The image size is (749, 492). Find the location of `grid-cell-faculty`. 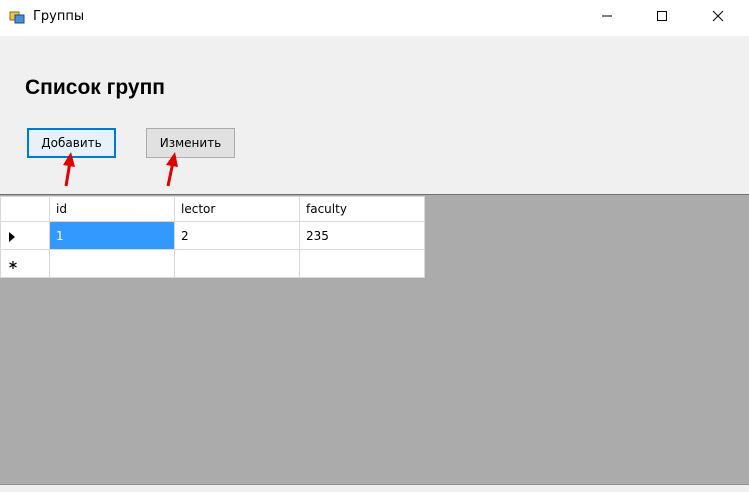

grid-cell-faculty is located at coordinates (362, 263).